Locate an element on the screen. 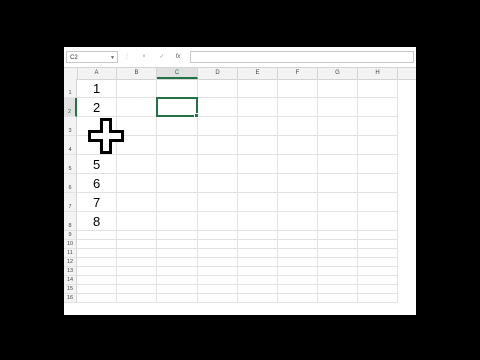  cell-c14 is located at coordinates (177, 280).